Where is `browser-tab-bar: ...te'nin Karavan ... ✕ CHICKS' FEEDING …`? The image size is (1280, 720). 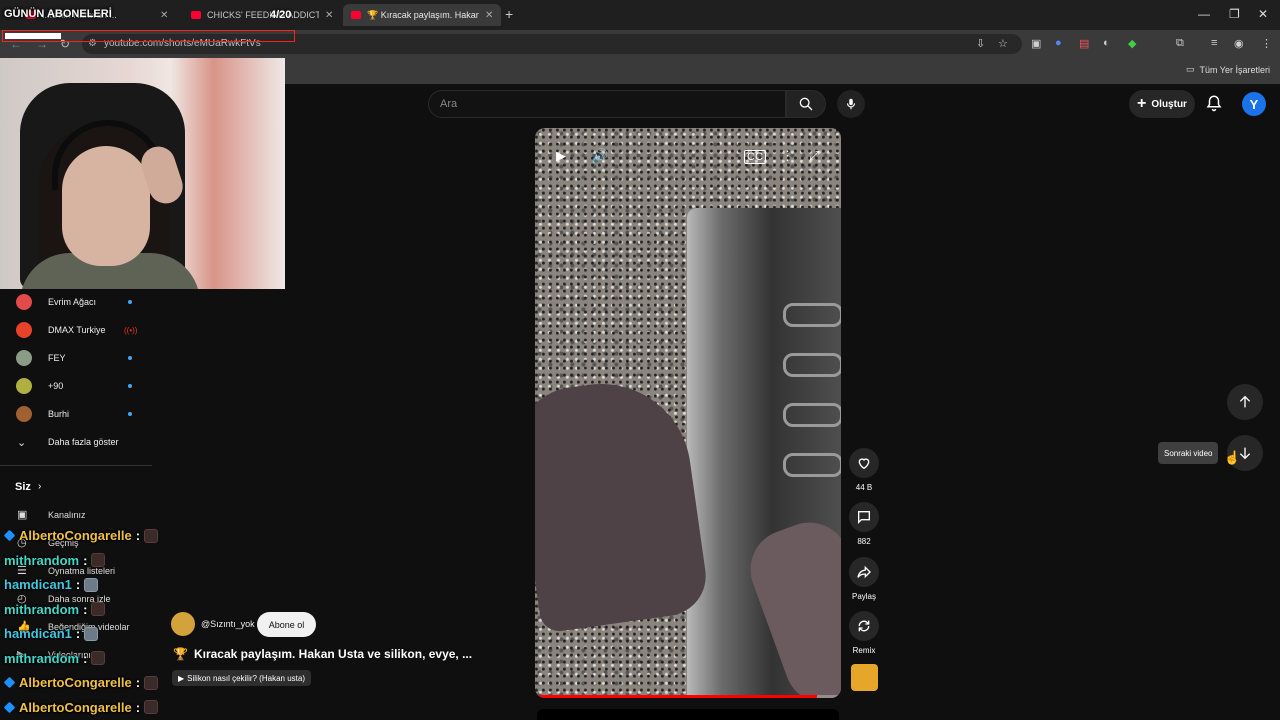 browser-tab-bar: ...te'nin Karavan ... ✕ CHICKS' FEEDING … is located at coordinates (640, 15).